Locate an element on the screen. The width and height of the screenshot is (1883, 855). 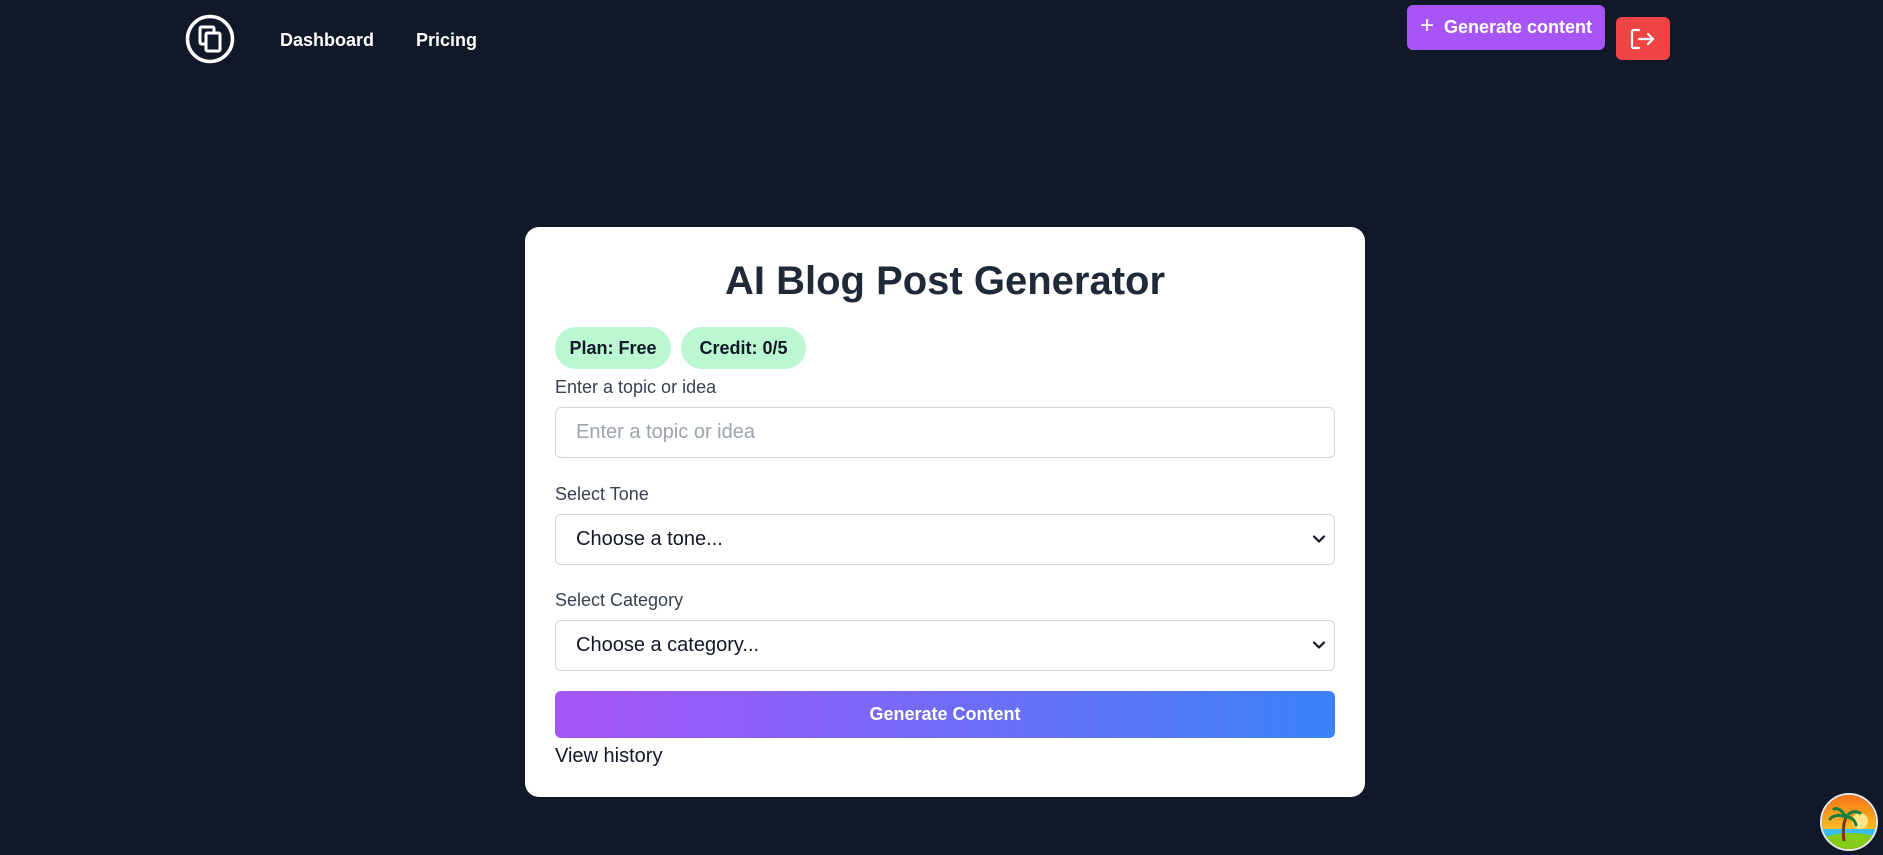
logout-button is located at coordinates (1643, 38).